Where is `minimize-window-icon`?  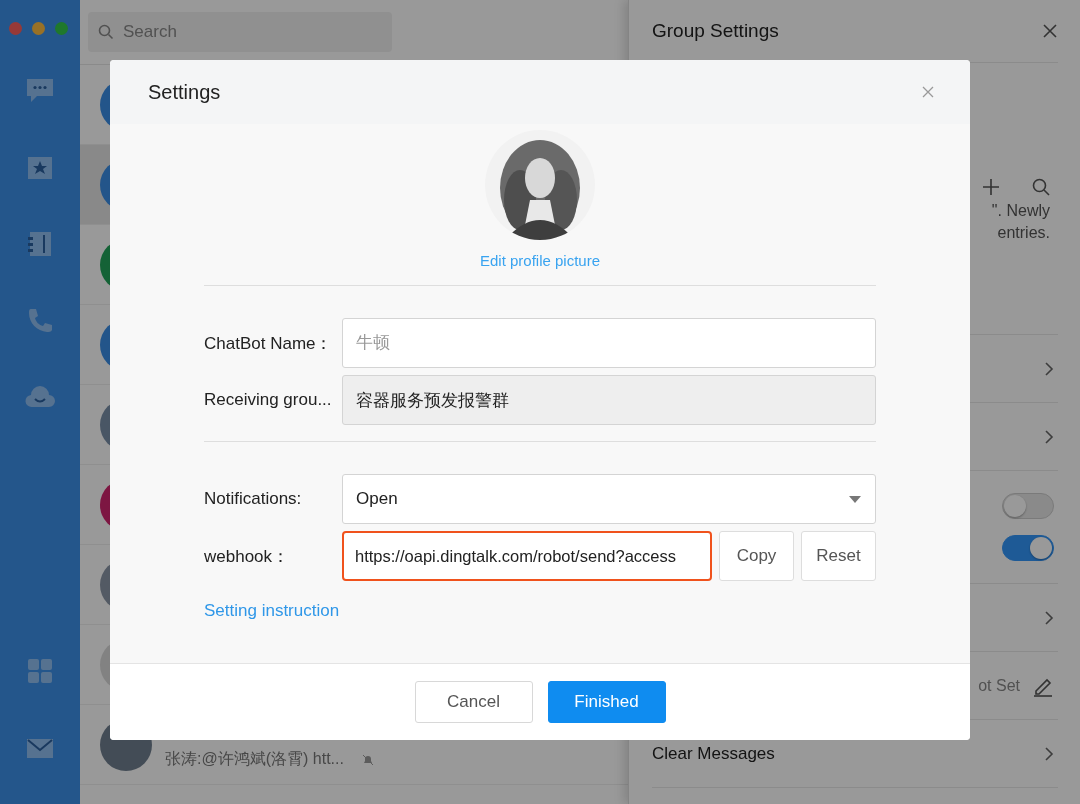 minimize-window-icon is located at coordinates (38, 28).